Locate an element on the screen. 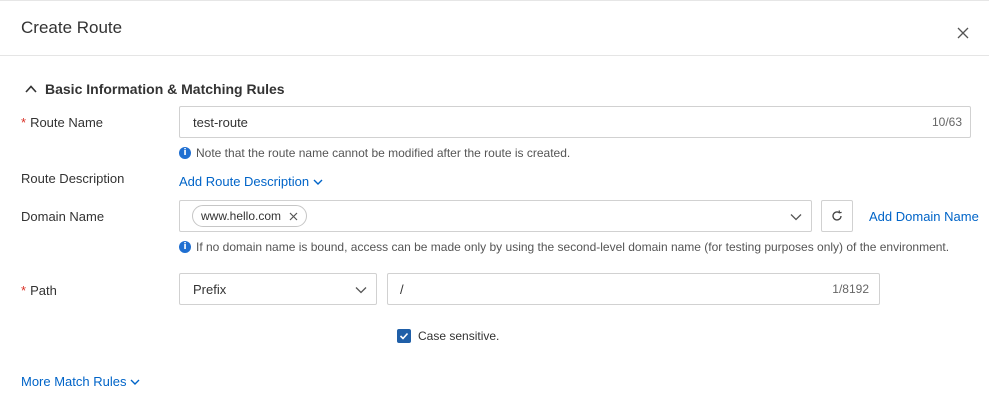  path-label: * Path is located at coordinates (39, 290).